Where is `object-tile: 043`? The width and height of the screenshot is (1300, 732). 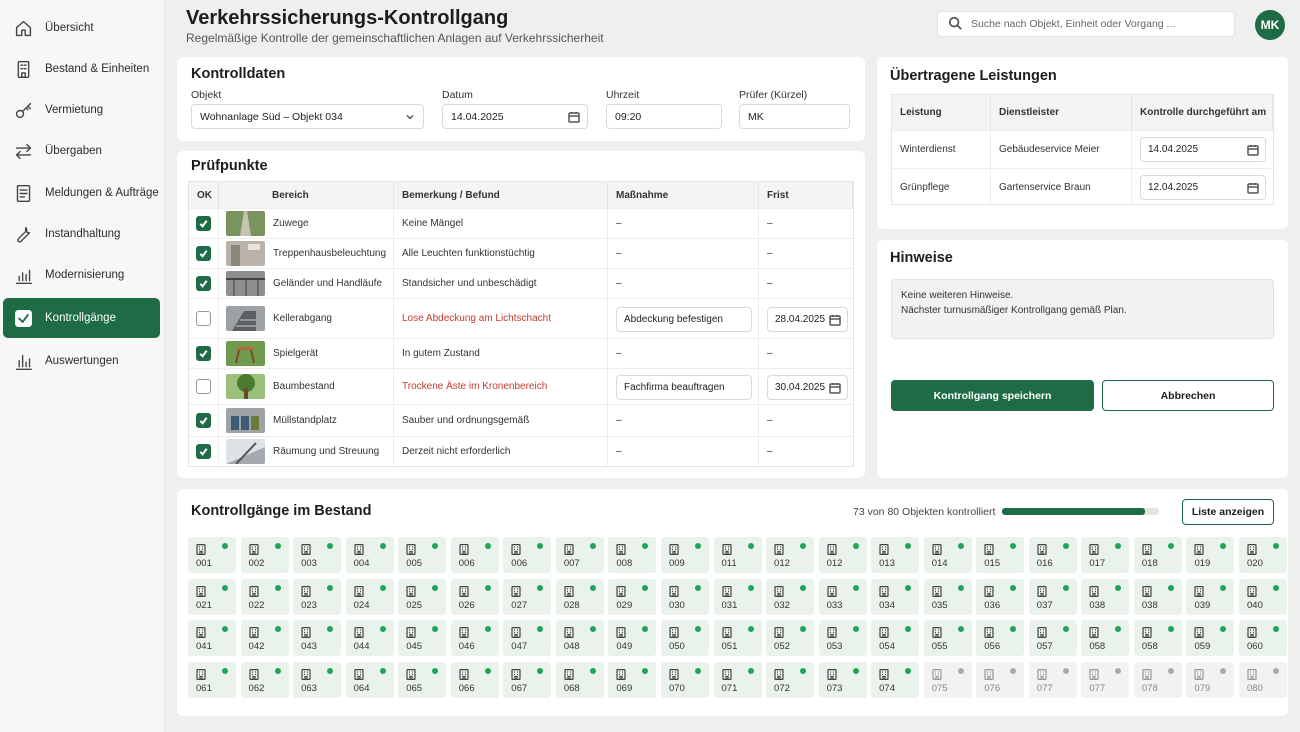 object-tile: 043 is located at coordinates (317, 638).